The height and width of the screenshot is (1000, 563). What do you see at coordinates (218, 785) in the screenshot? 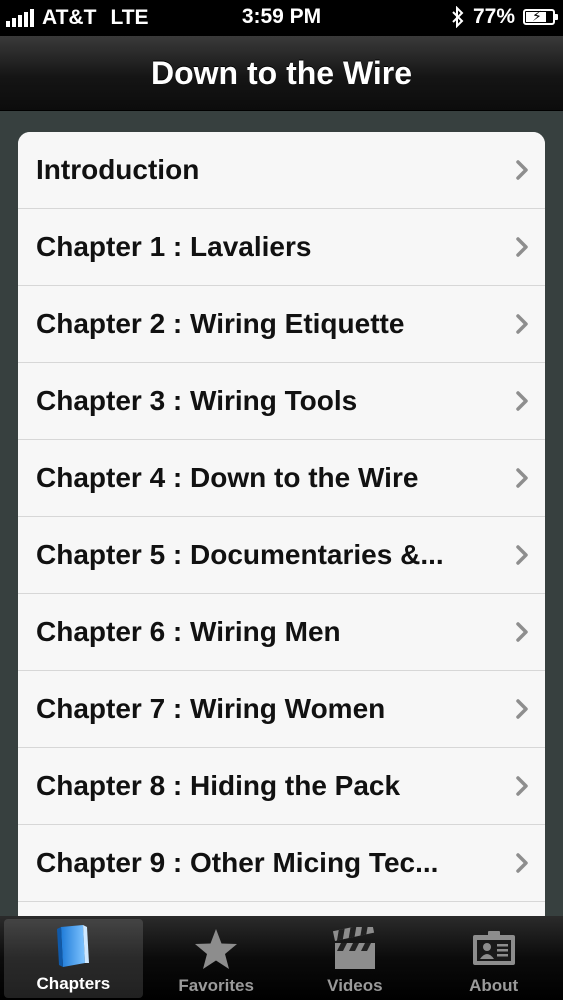
I see `chapter-label: Chapter 8 : Hiding the Pack` at bounding box center [218, 785].